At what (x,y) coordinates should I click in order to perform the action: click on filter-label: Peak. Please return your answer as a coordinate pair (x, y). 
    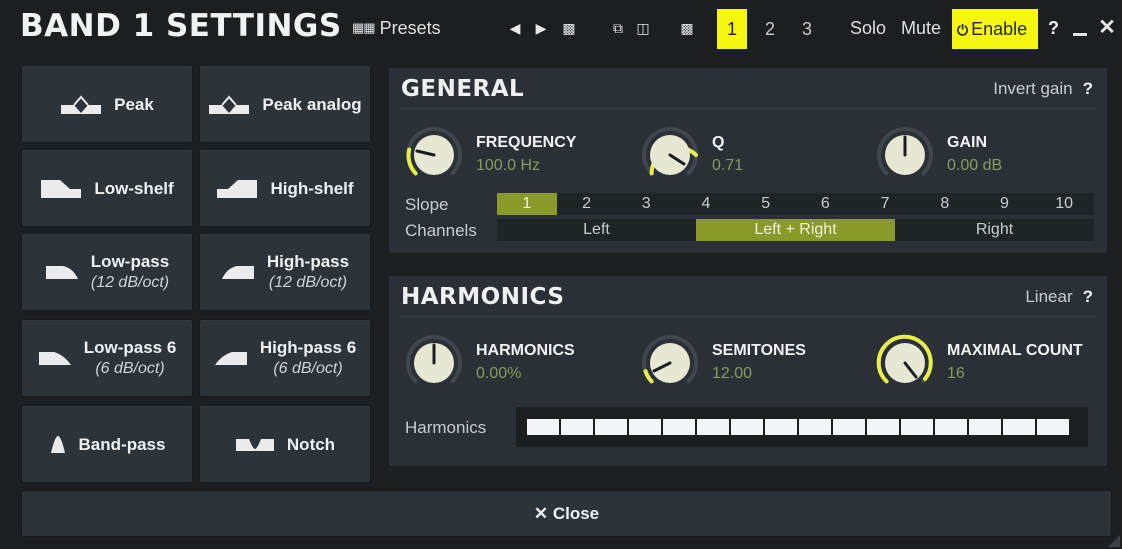
    Looking at the image, I should click on (134, 104).